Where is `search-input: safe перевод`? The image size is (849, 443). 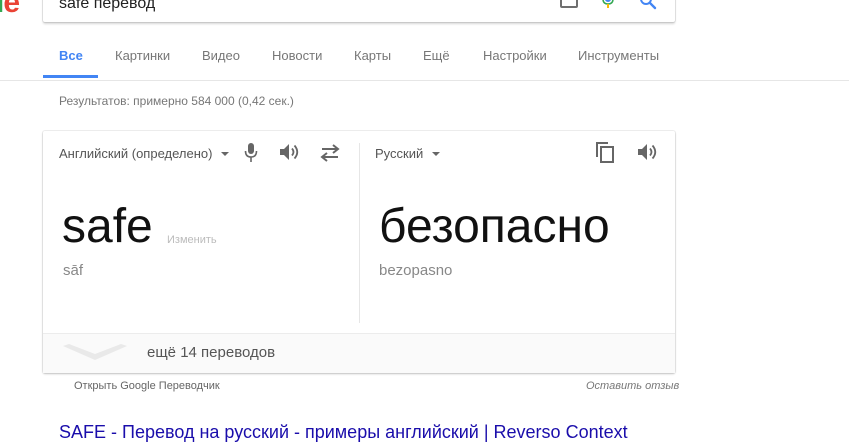 search-input: safe перевод is located at coordinates (107, 6).